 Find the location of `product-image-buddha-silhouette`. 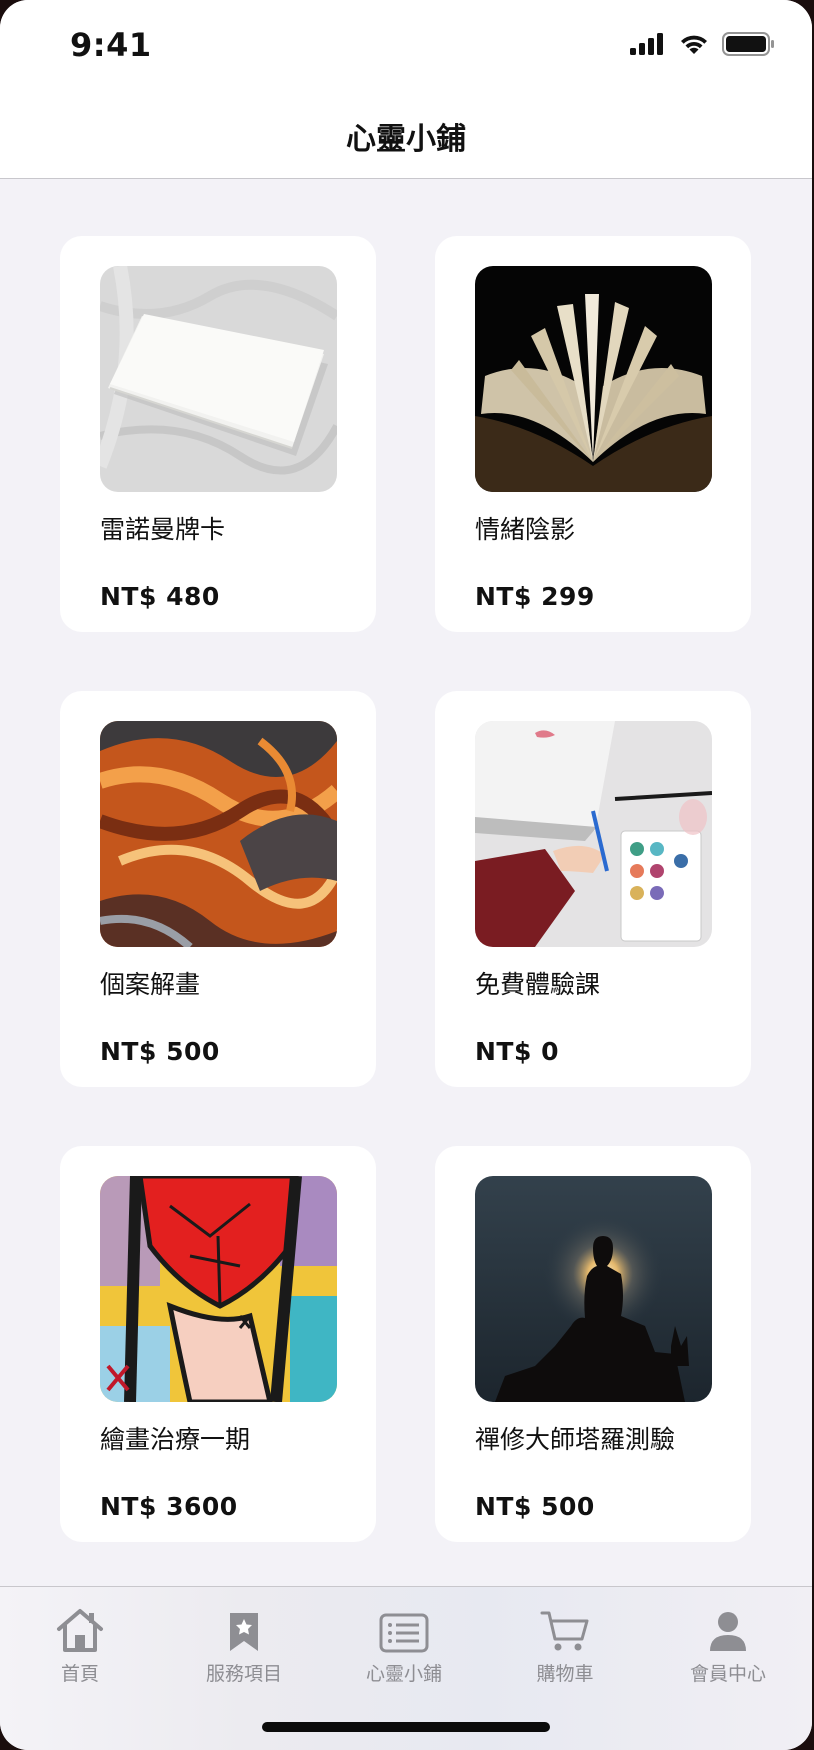

product-image-buddha-silhouette is located at coordinates (593, 1289).